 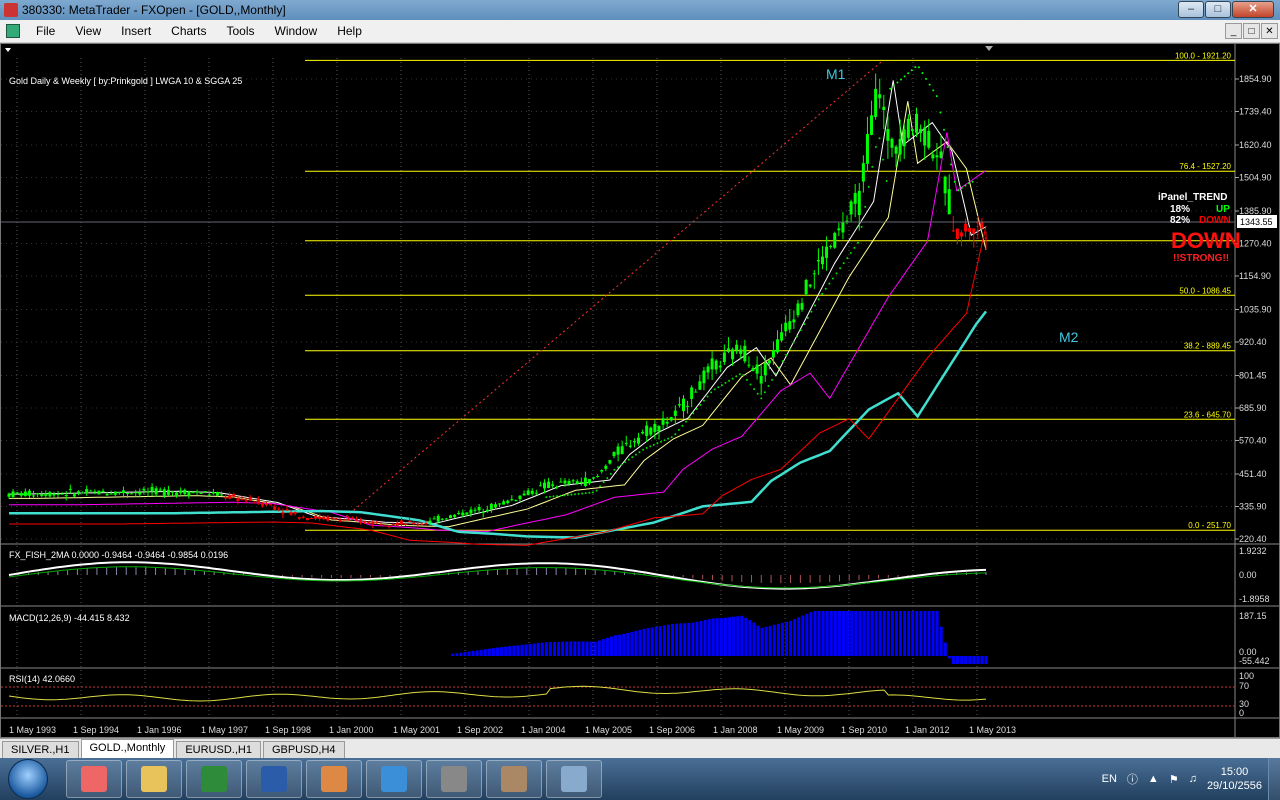 What do you see at coordinates (136, 31) in the screenshot?
I see `menu-insert: Insert` at bounding box center [136, 31].